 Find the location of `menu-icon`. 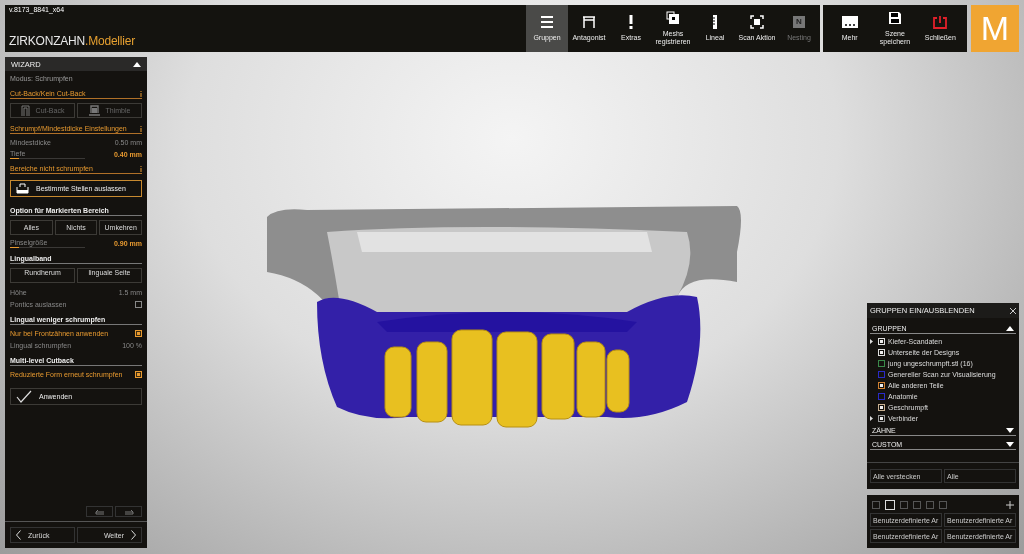

menu-icon is located at coordinates (547, 22).